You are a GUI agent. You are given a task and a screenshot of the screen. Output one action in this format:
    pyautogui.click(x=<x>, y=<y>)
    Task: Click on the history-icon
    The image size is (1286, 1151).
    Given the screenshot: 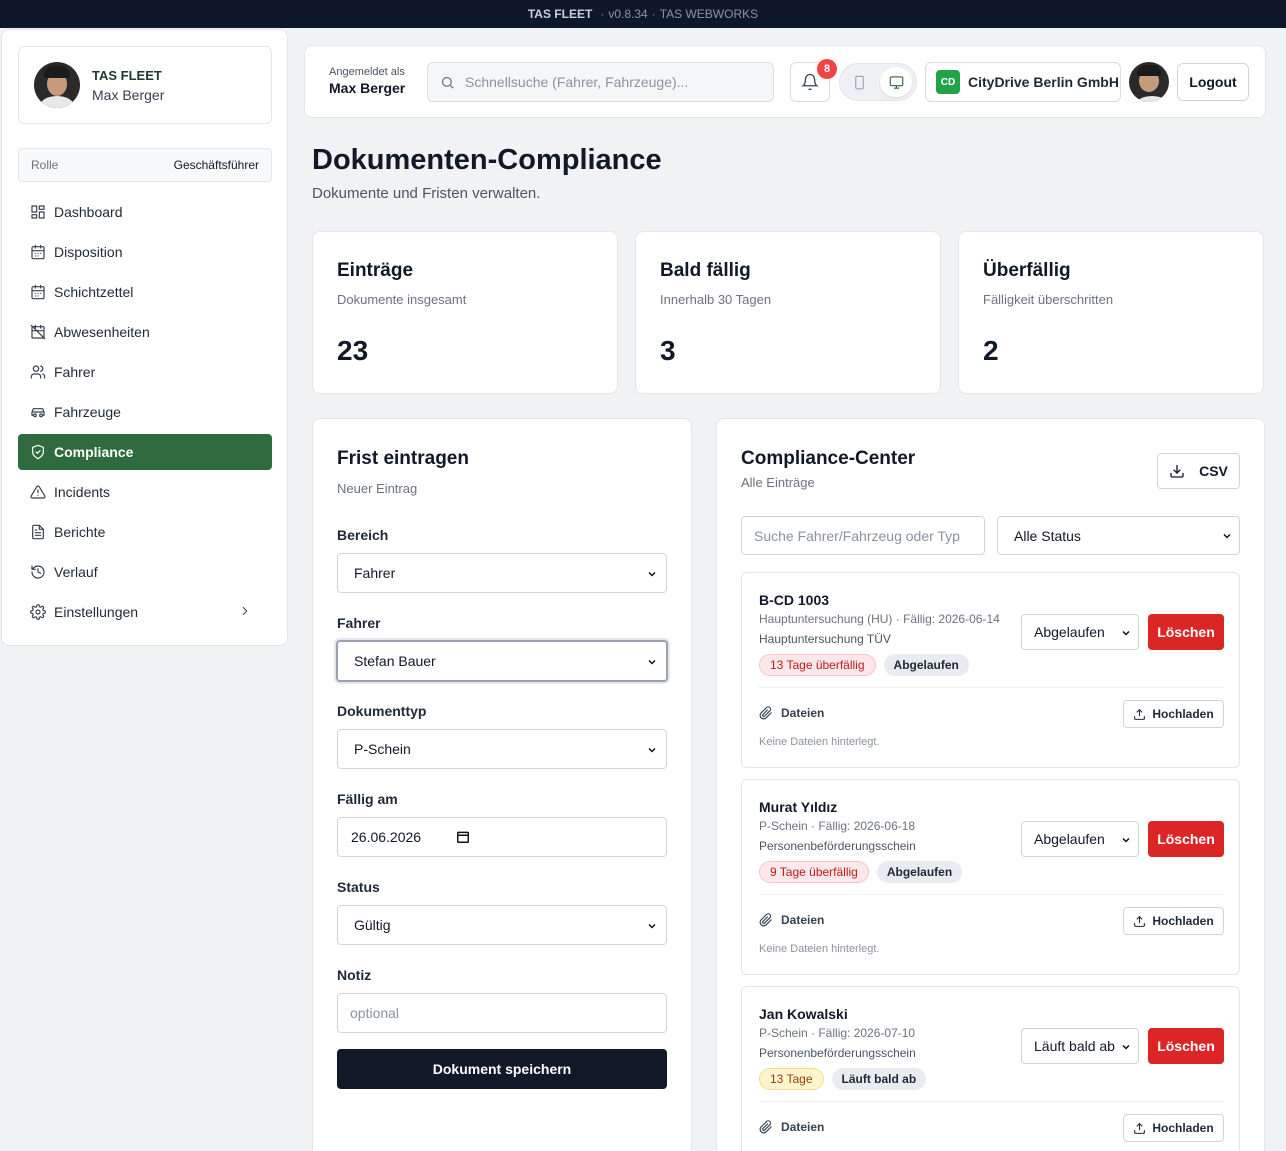 What is the action you would take?
    pyautogui.click(x=38, y=572)
    